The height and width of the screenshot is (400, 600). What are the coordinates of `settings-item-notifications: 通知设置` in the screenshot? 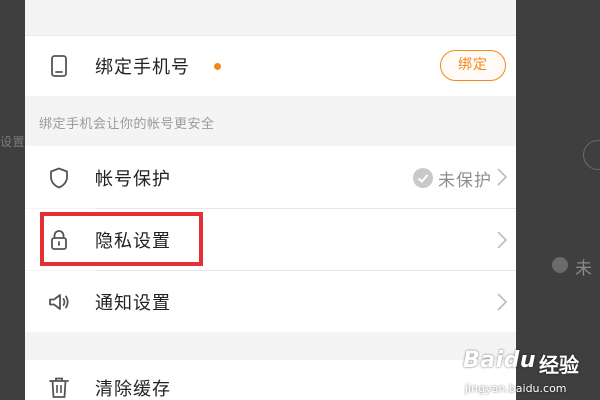 It's located at (270, 301).